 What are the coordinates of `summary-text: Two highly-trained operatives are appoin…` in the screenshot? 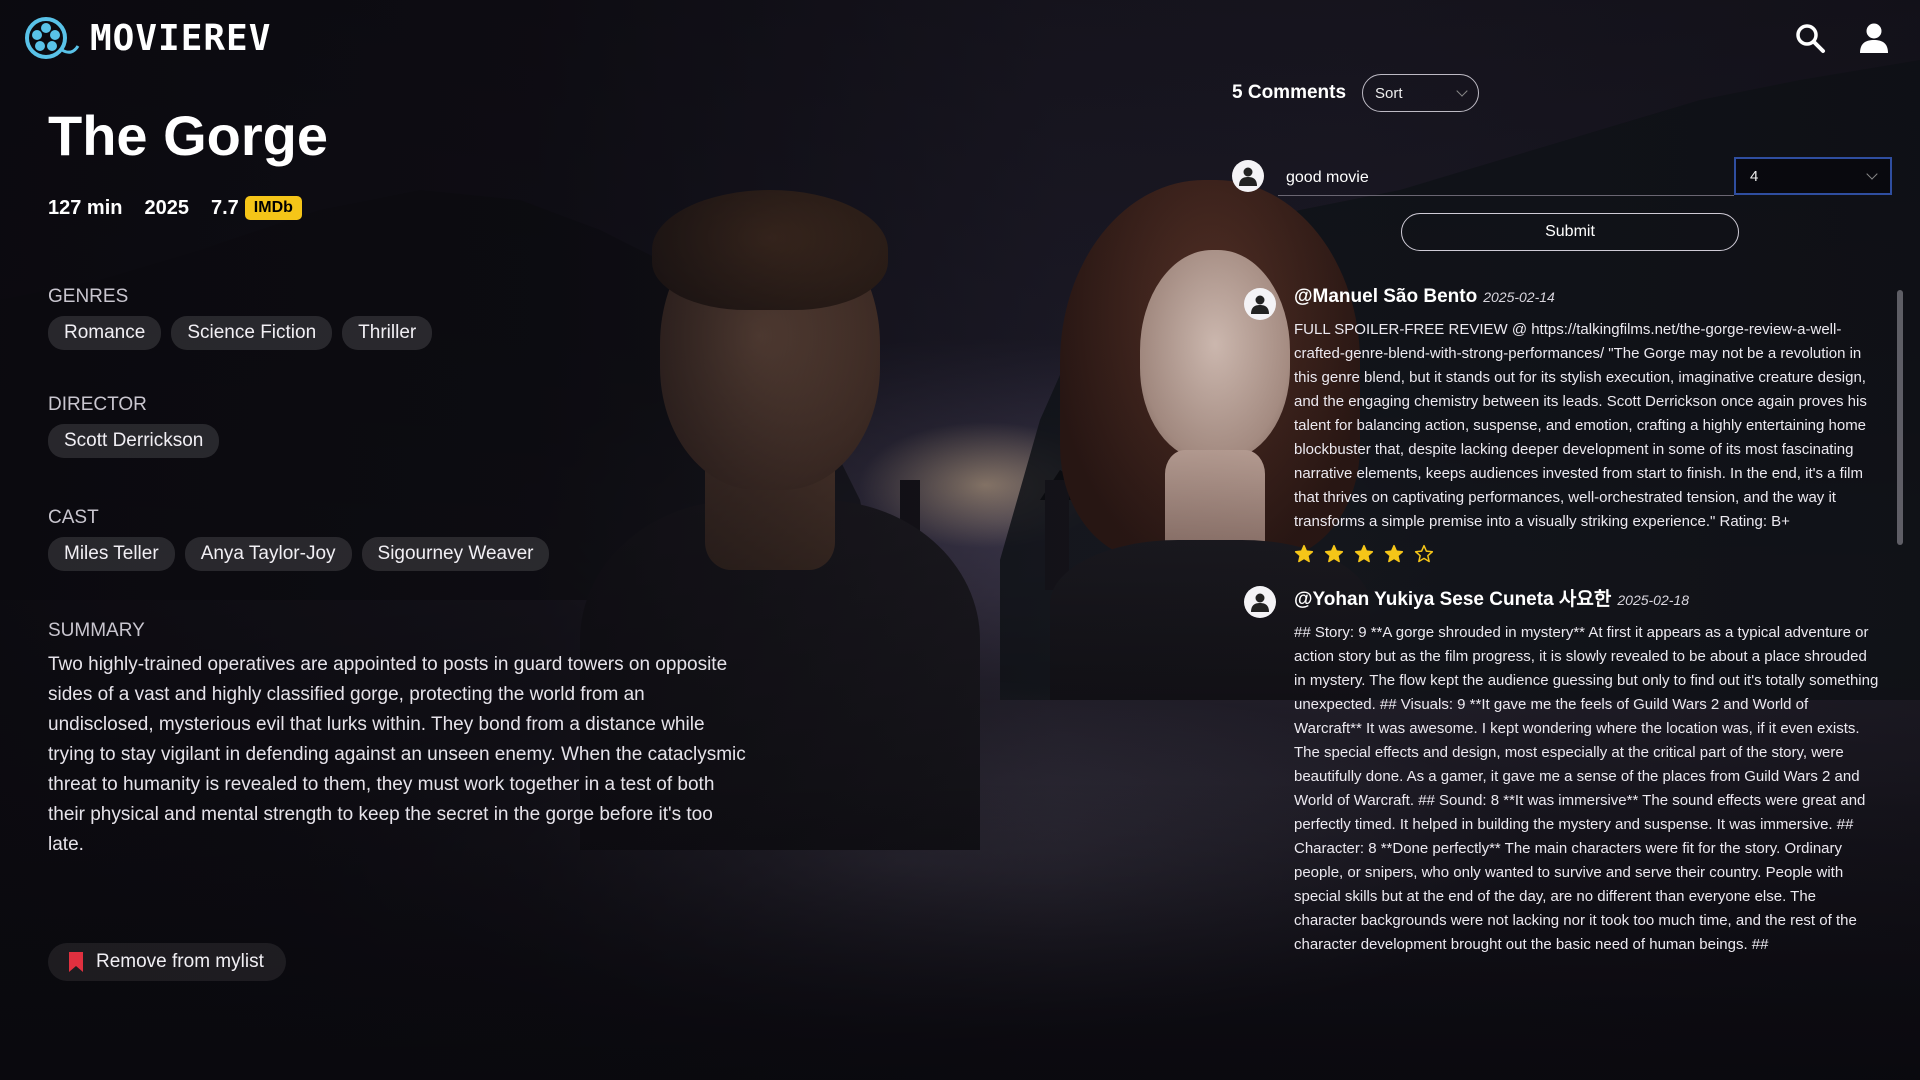 It's located at (397, 754).